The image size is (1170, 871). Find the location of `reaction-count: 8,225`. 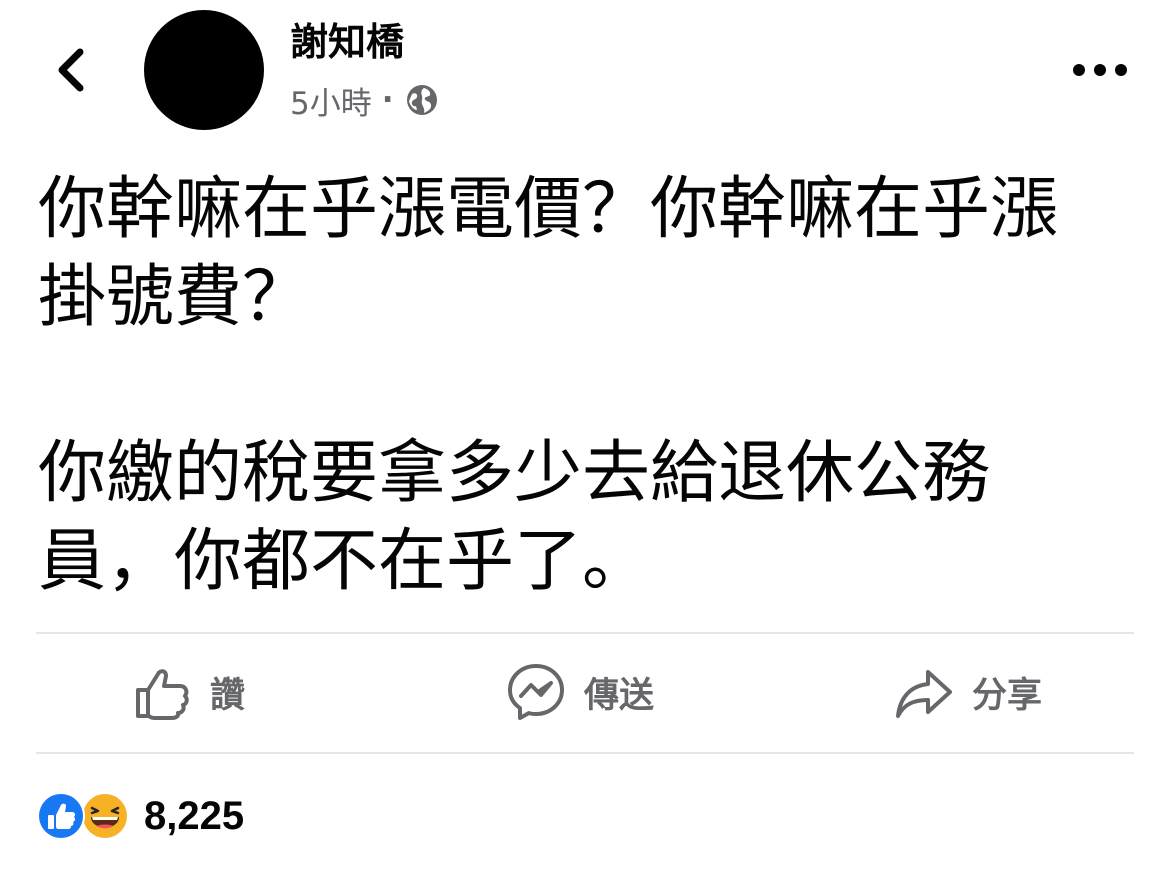

reaction-count: 8,225 is located at coordinates (194, 815).